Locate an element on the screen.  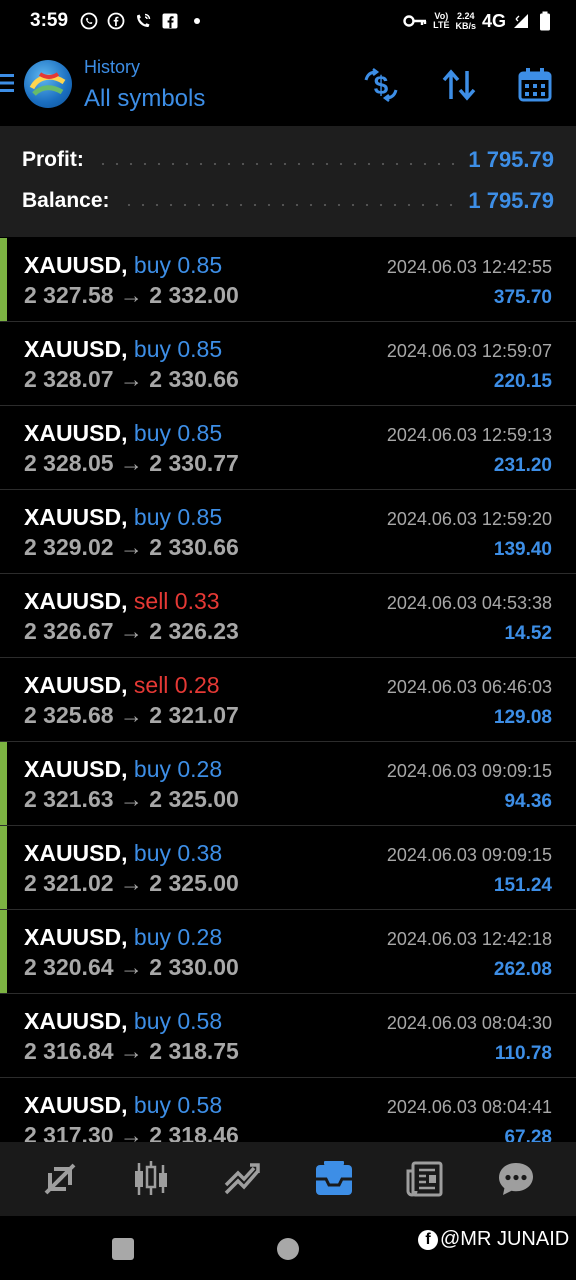
sort-icon is located at coordinates (459, 85).